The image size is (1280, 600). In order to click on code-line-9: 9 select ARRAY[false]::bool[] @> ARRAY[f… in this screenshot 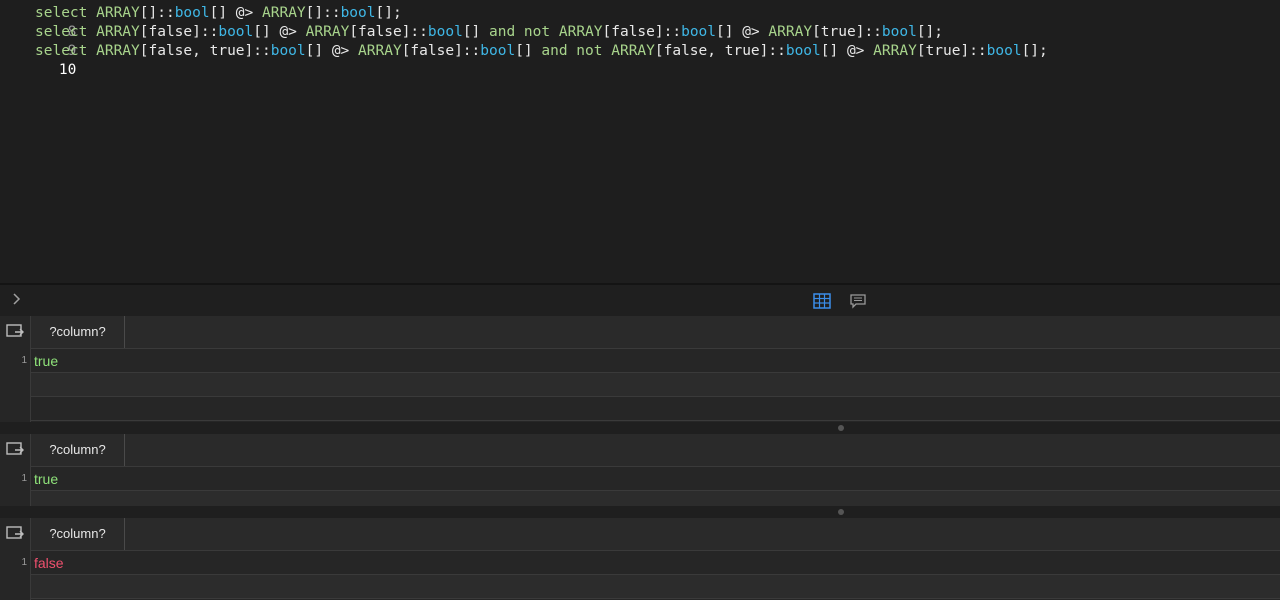, I will do `click(471, 41)`.